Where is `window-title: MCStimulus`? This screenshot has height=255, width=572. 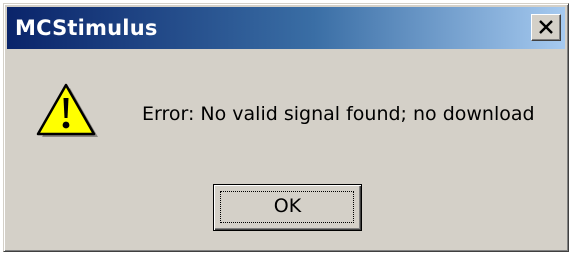
window-title: MCStimulus is located at coordinates (86, 28).